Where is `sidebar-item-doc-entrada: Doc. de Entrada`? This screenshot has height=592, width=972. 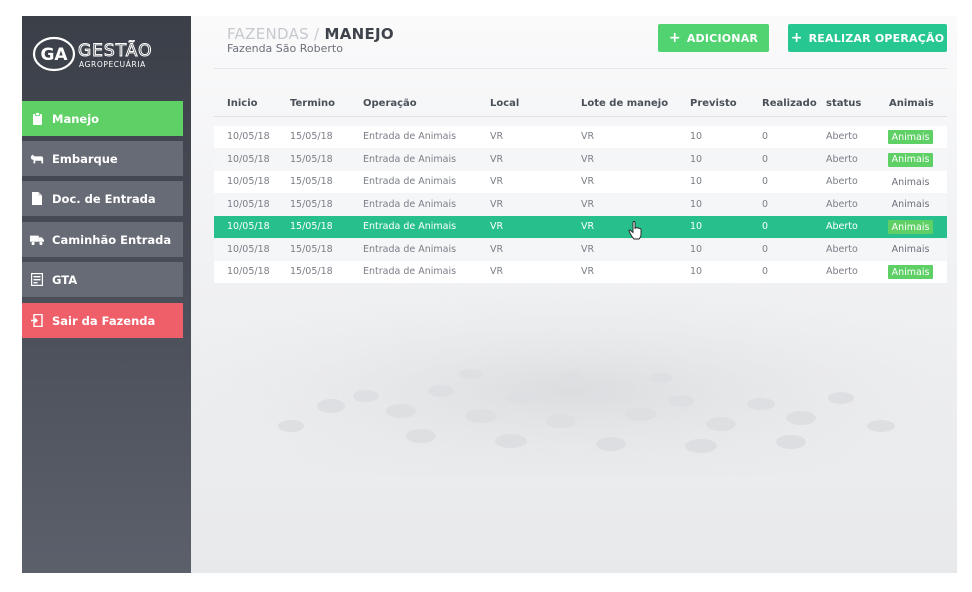
sidebar-item-doc-entrada: Doc. de Entrada is located at coordinates (102, 198).